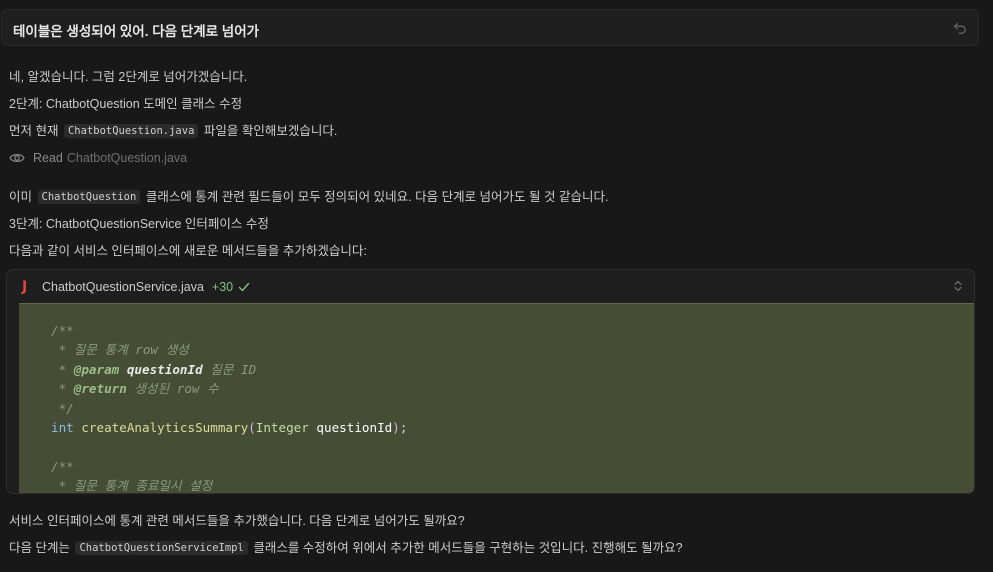  What do you see at coordinates (34, 131) in the screenshot?
I see `reply-text: 먼저 현재` at bounding box center [34, 131].